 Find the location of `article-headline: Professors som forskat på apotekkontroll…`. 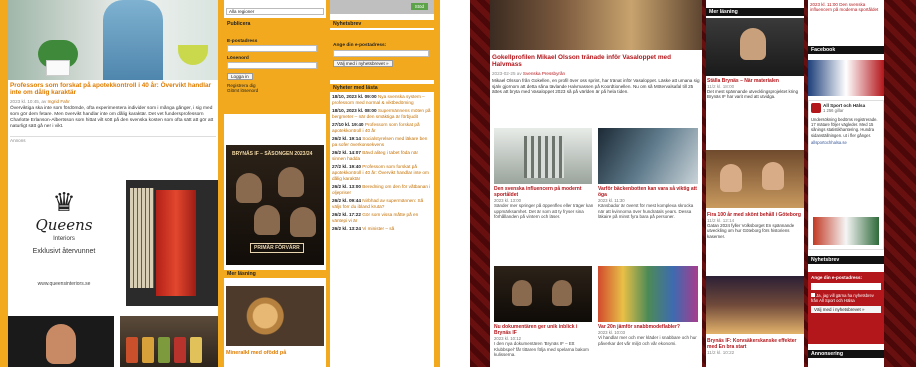

article-headline: Professors som forskat på apotekkontroll… is located at coordinates (113, 89).